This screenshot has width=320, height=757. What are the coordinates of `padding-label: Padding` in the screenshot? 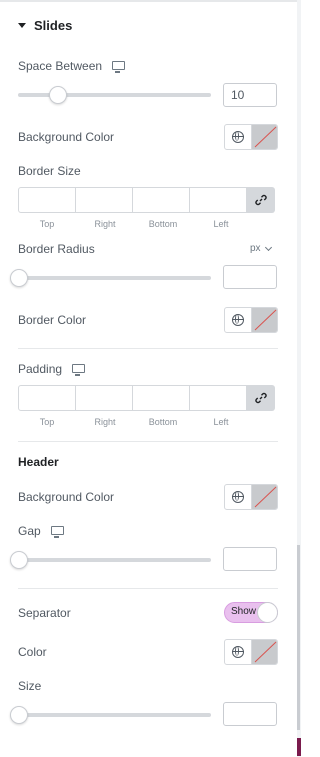 It's located at (52, 369).